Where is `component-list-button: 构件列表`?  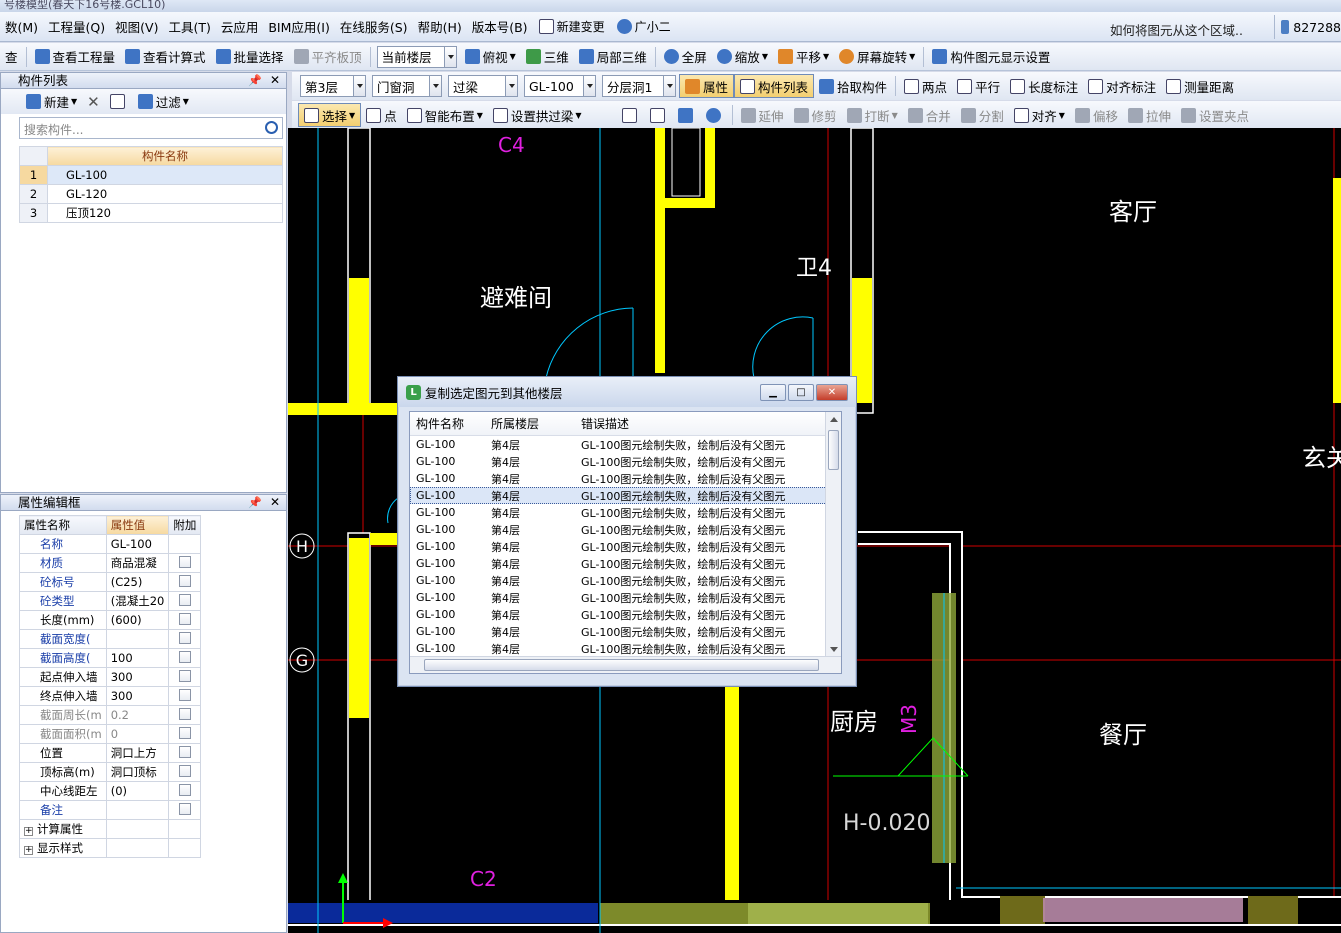 component-list-button: 构件列表 is located at coordinates (774, 86).